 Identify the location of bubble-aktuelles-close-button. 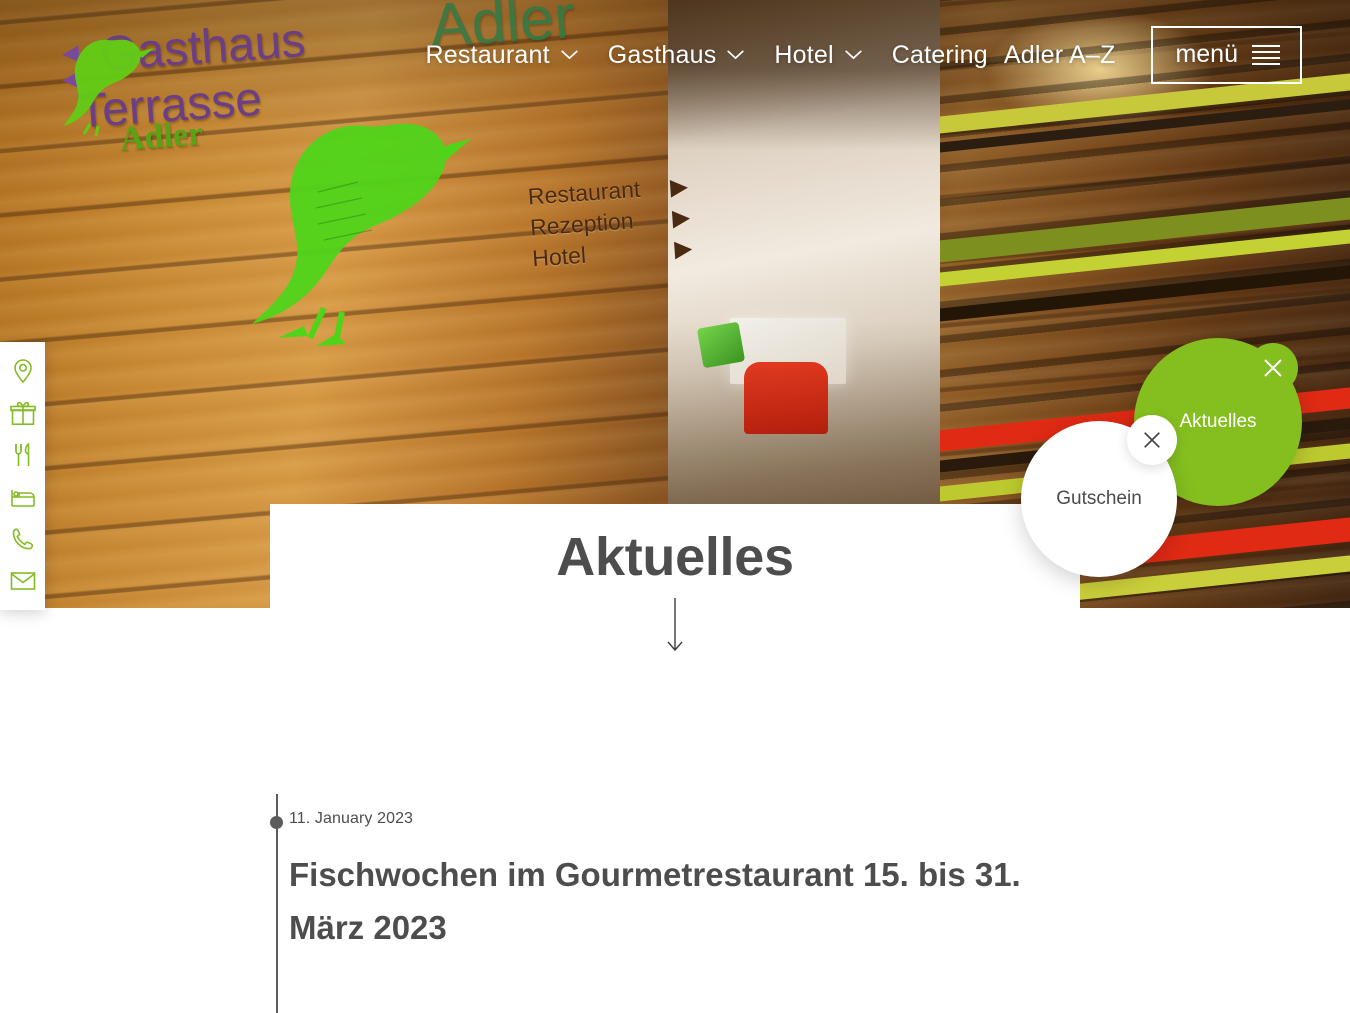
(1273, 368).